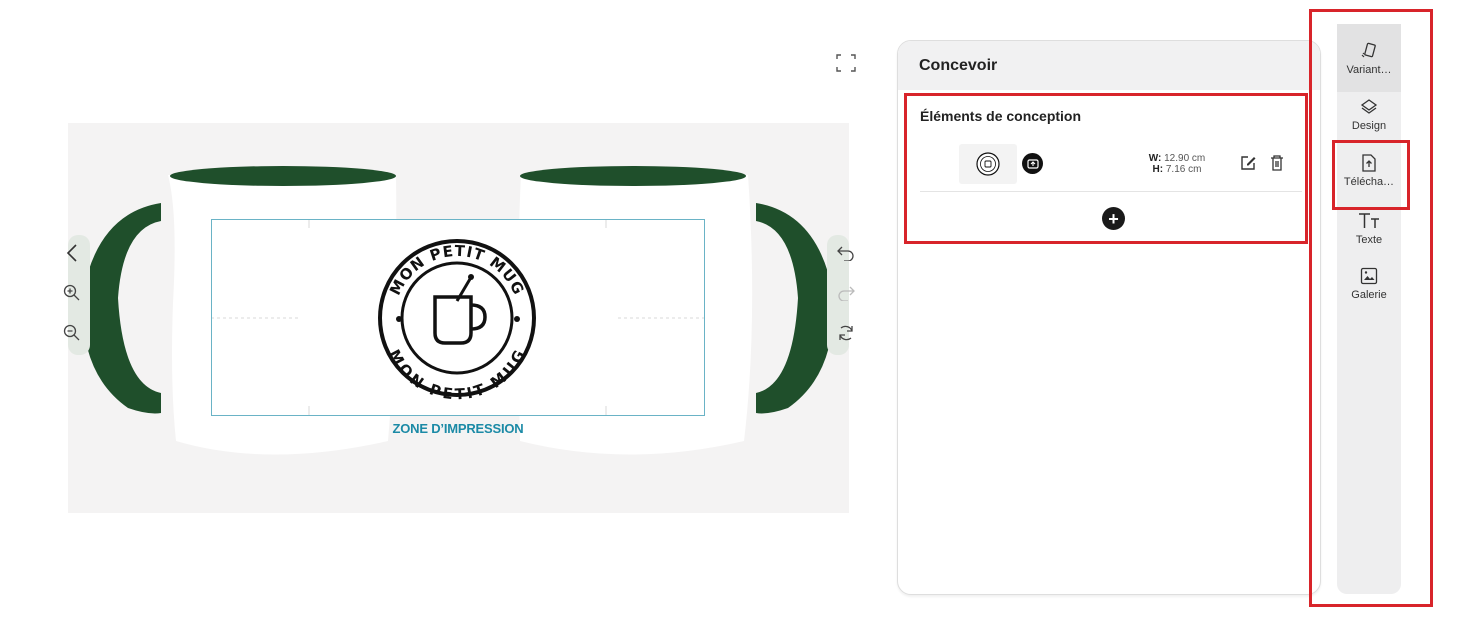 Image resolution: width=1470 pixels, height=622 pixels. I want to click on trash-icon, so click(1277, 163).